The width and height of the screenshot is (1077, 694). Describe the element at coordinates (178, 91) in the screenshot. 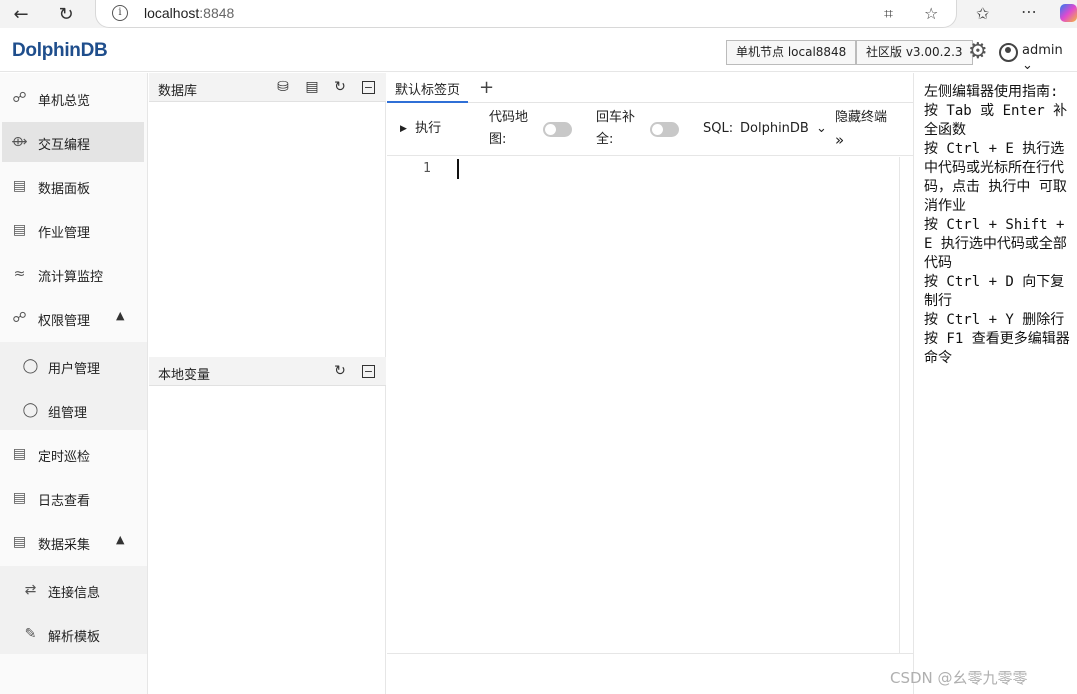

I see `database-title: 数据库` at that location.